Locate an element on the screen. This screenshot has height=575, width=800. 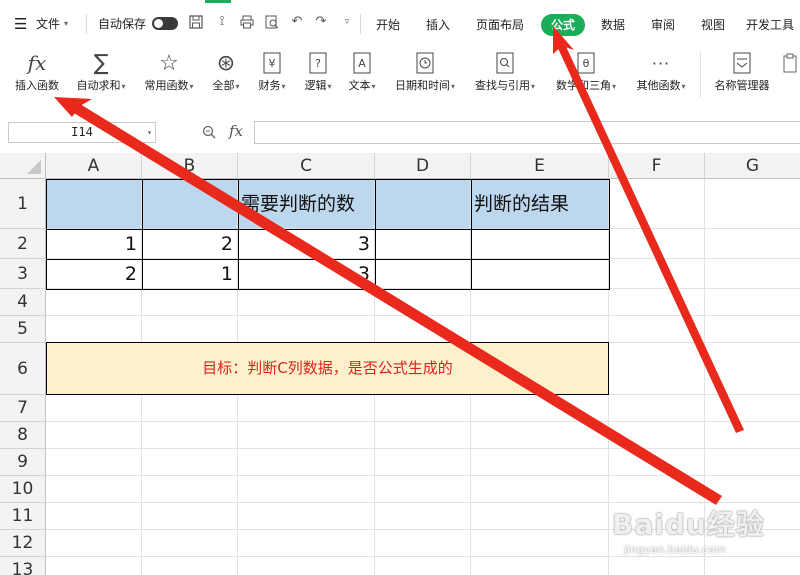
row-header-8: 8 is located at coordinates (23, 435).